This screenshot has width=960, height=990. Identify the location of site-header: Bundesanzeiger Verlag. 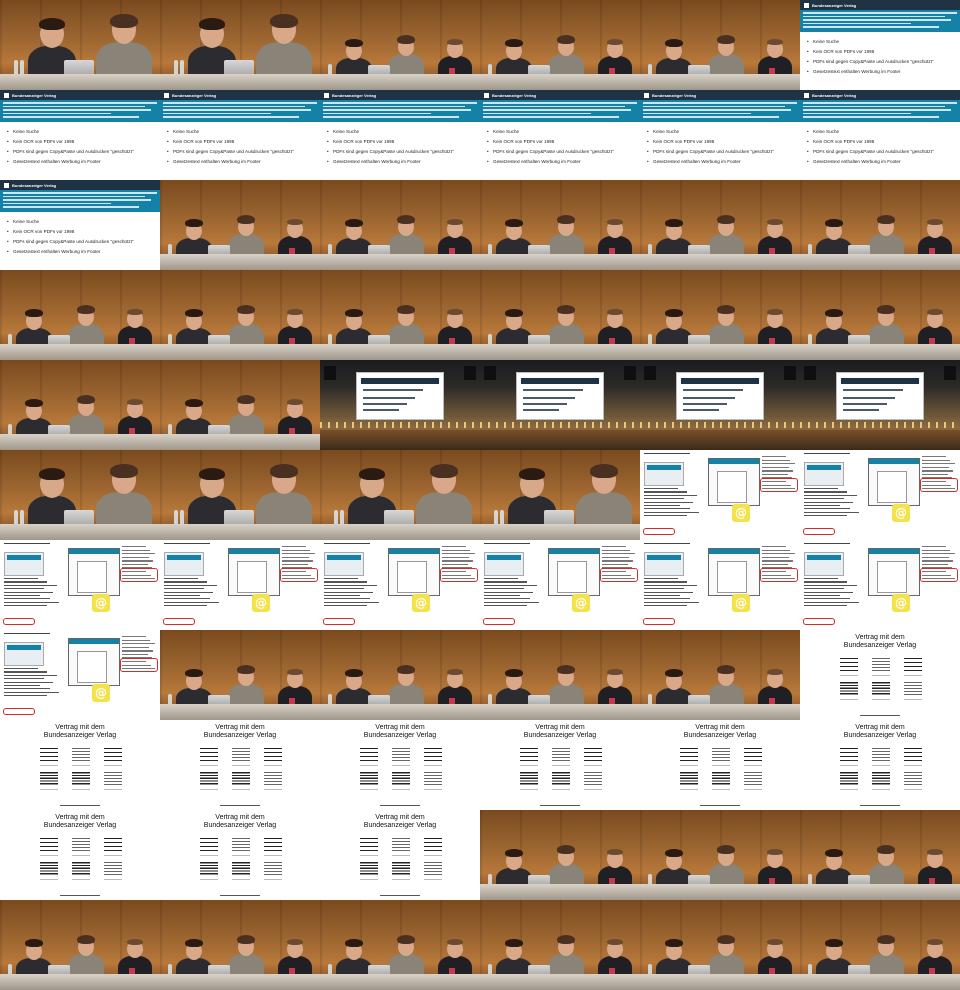
(80, 95).